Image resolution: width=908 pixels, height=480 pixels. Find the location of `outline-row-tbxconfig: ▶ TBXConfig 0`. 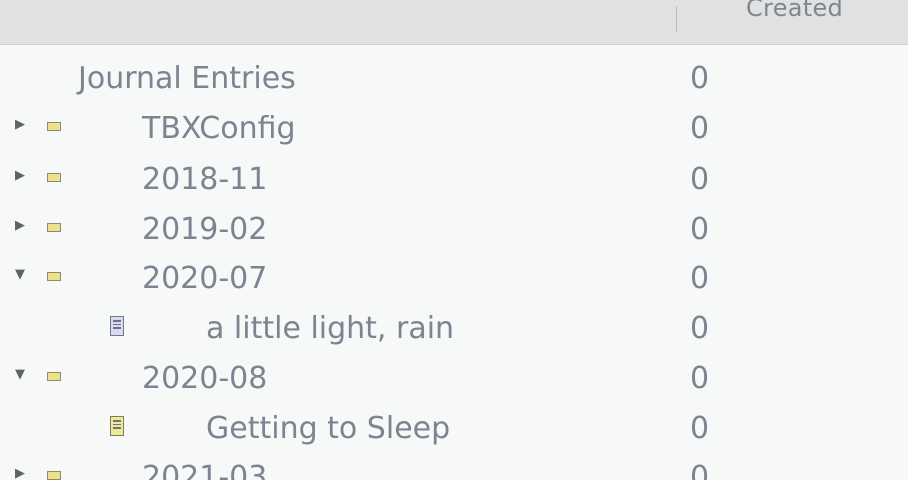

outline-row-tbxconfig: ▶ TBXConfig 0 is located at coordinates (454, 128).